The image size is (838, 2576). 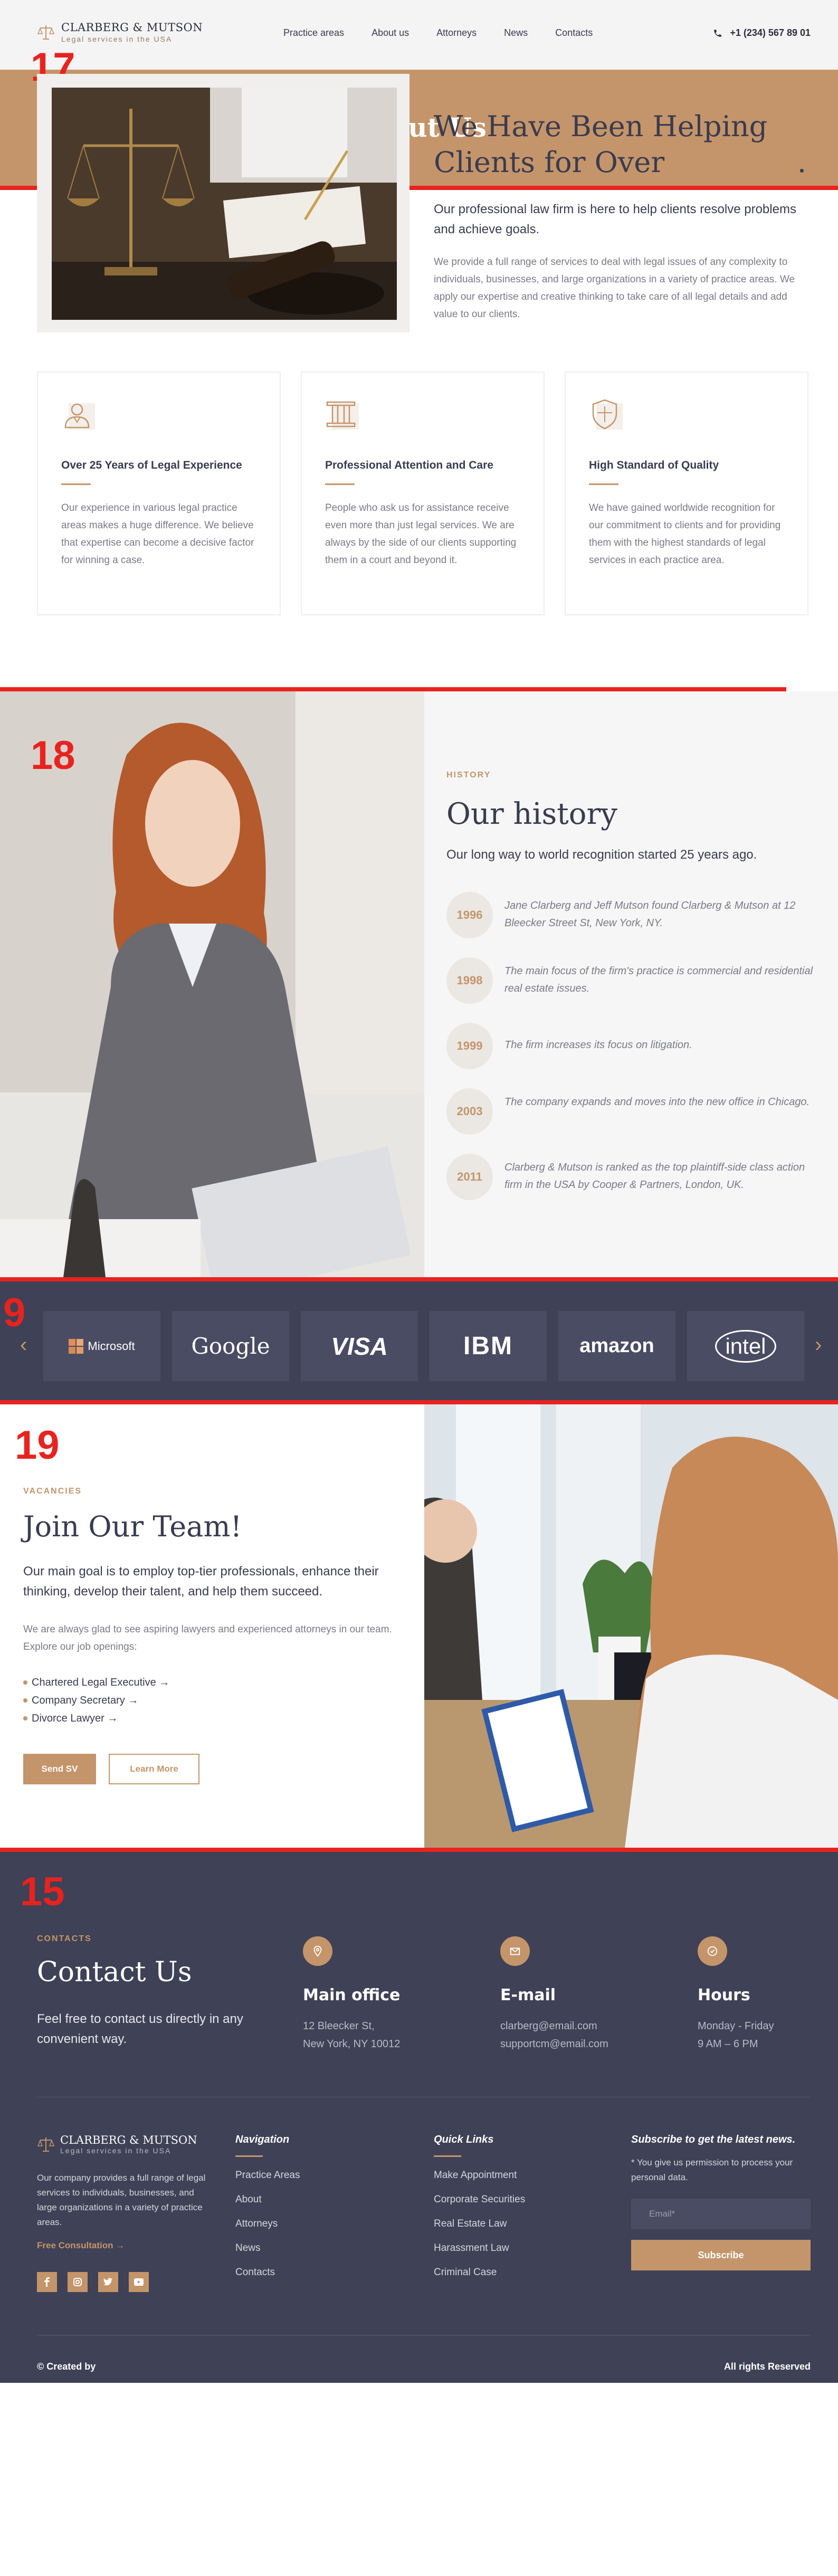 What do you see at coordinates (728, 2044) in the screenshot?
I see `hours-time: 9 AM – 6 PM` at bounding box center [728, 2044].